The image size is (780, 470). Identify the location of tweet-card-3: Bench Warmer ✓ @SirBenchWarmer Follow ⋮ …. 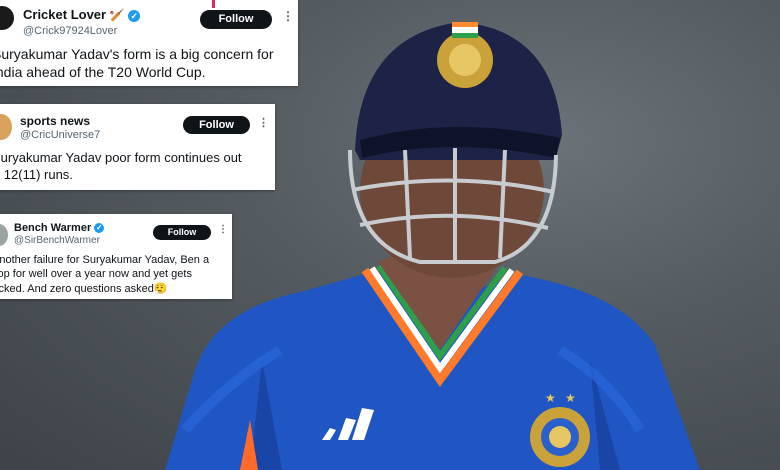
(116, 256).